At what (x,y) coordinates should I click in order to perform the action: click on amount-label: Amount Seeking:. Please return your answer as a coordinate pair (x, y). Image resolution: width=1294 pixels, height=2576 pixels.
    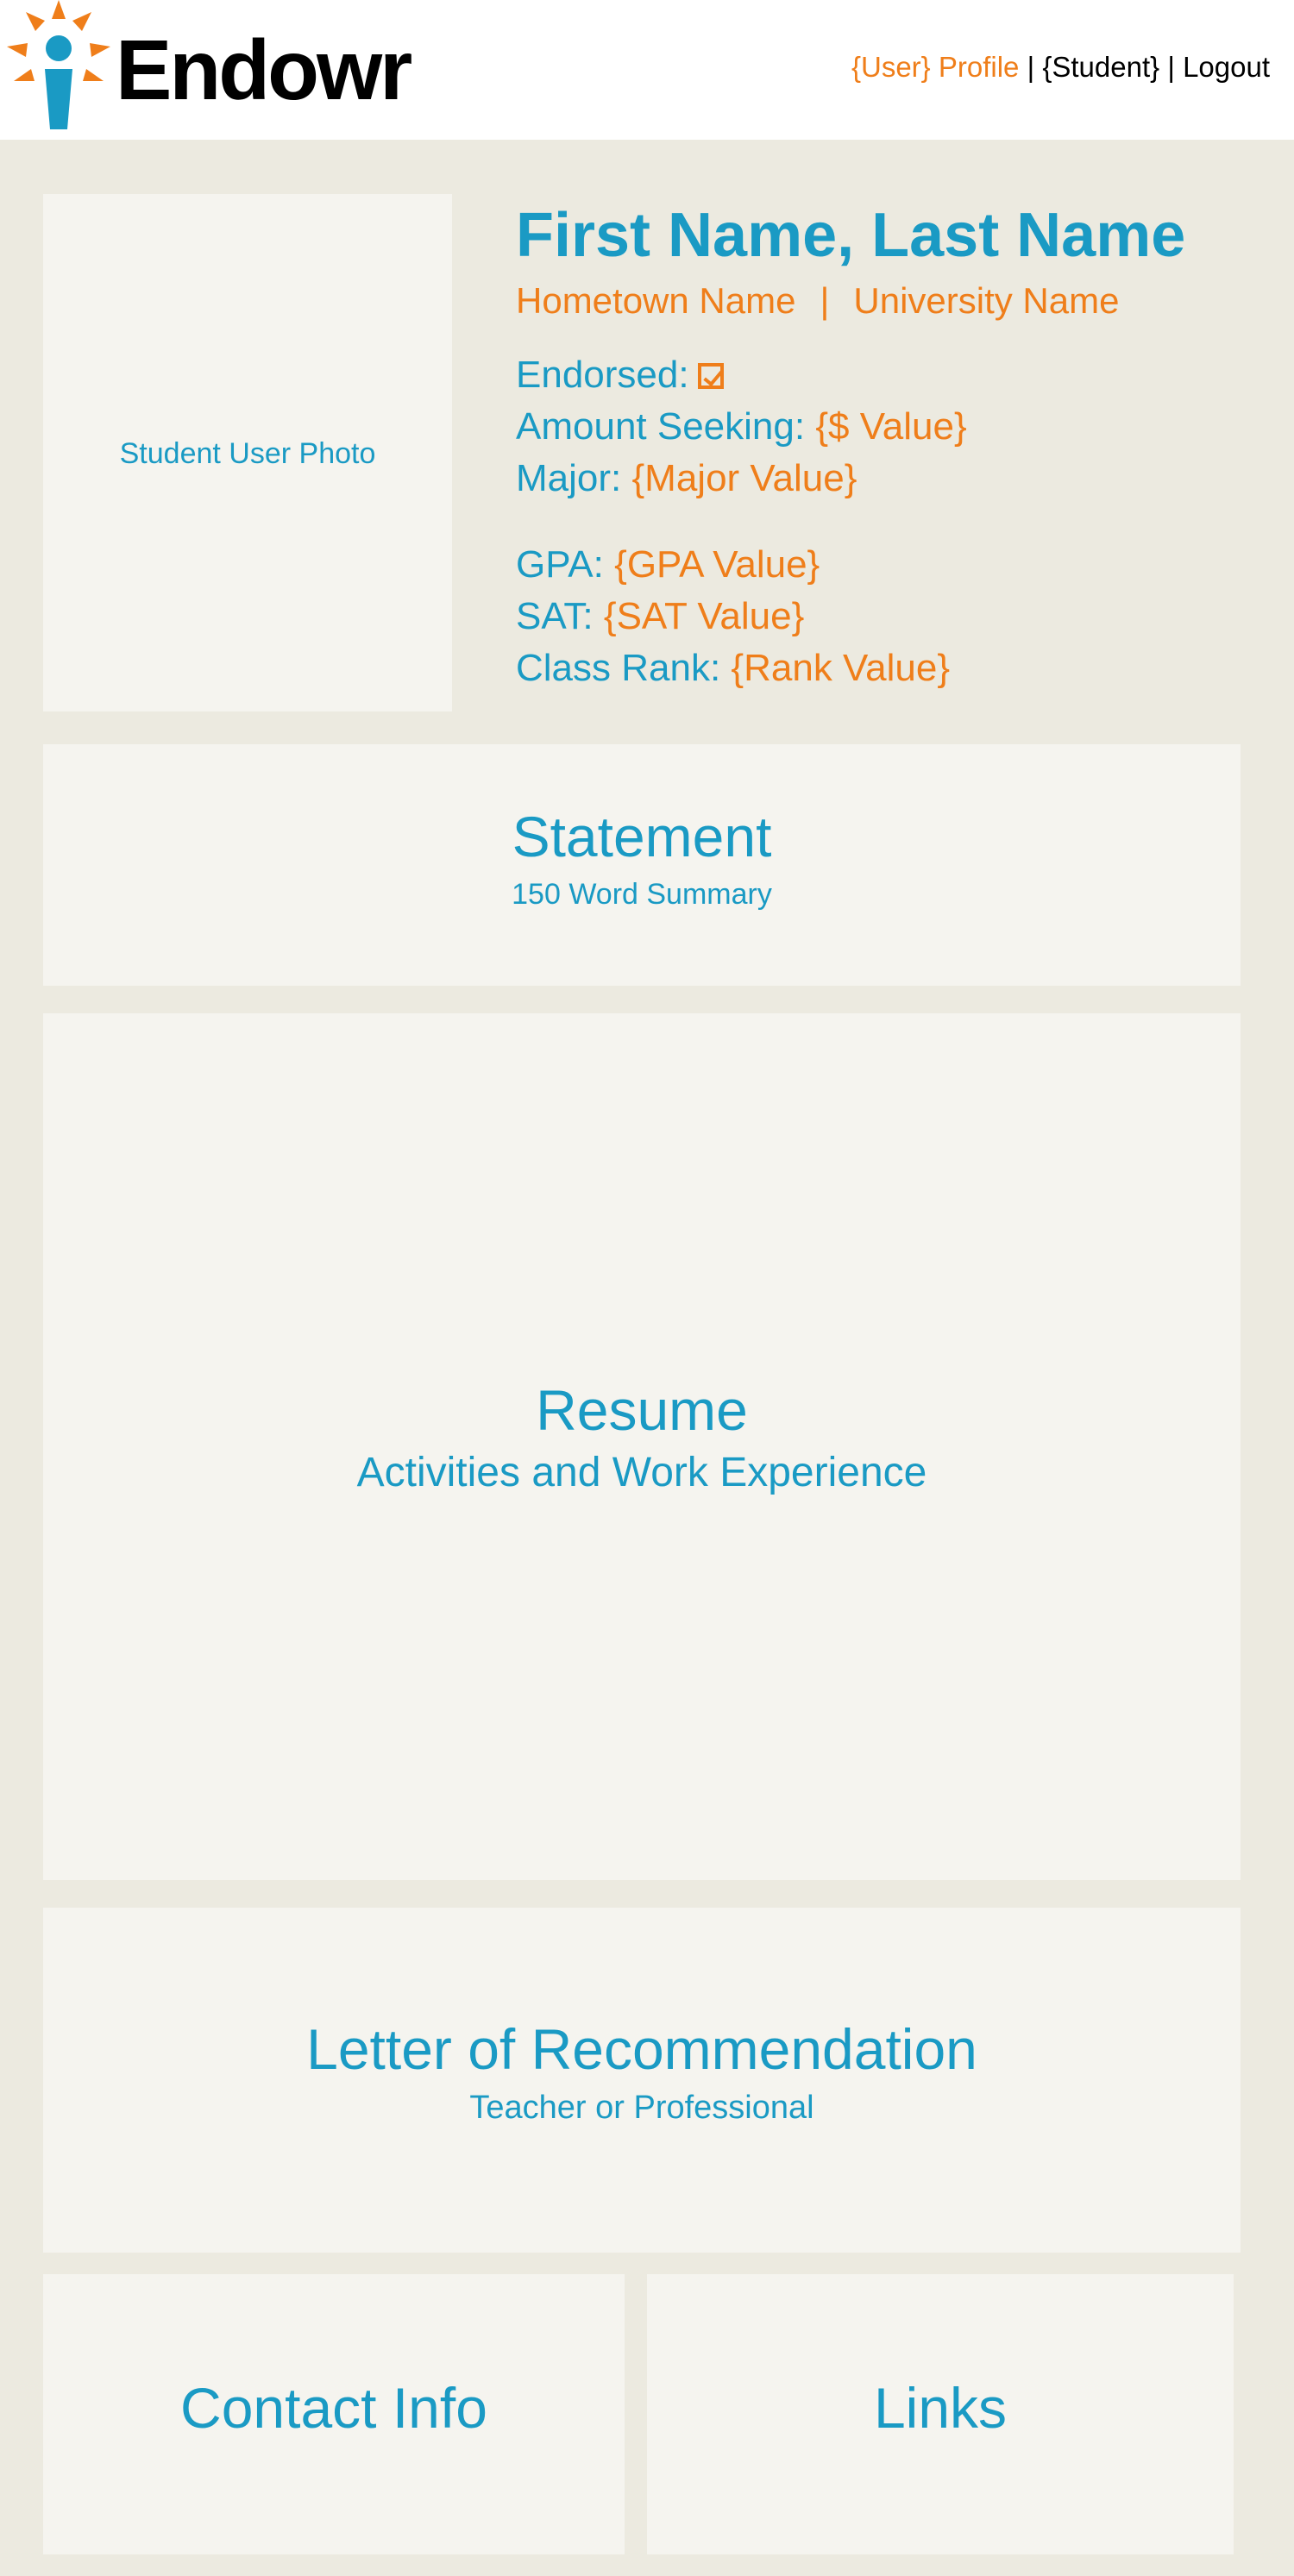
    Looking at the image, I should click on (661, 426).